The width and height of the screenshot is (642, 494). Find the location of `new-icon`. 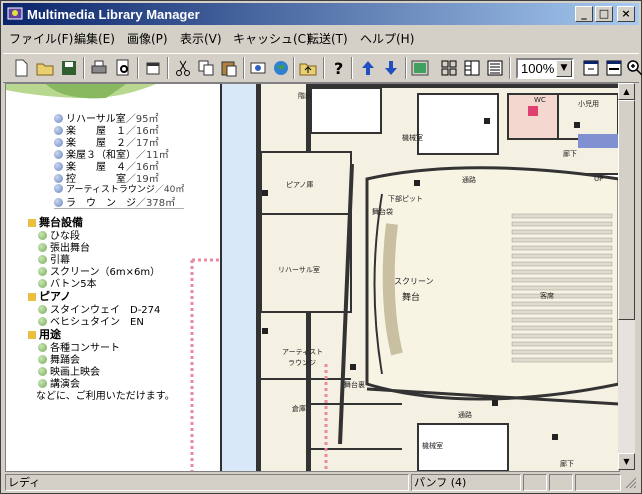

new-icon is located at coordinates (21, 68).